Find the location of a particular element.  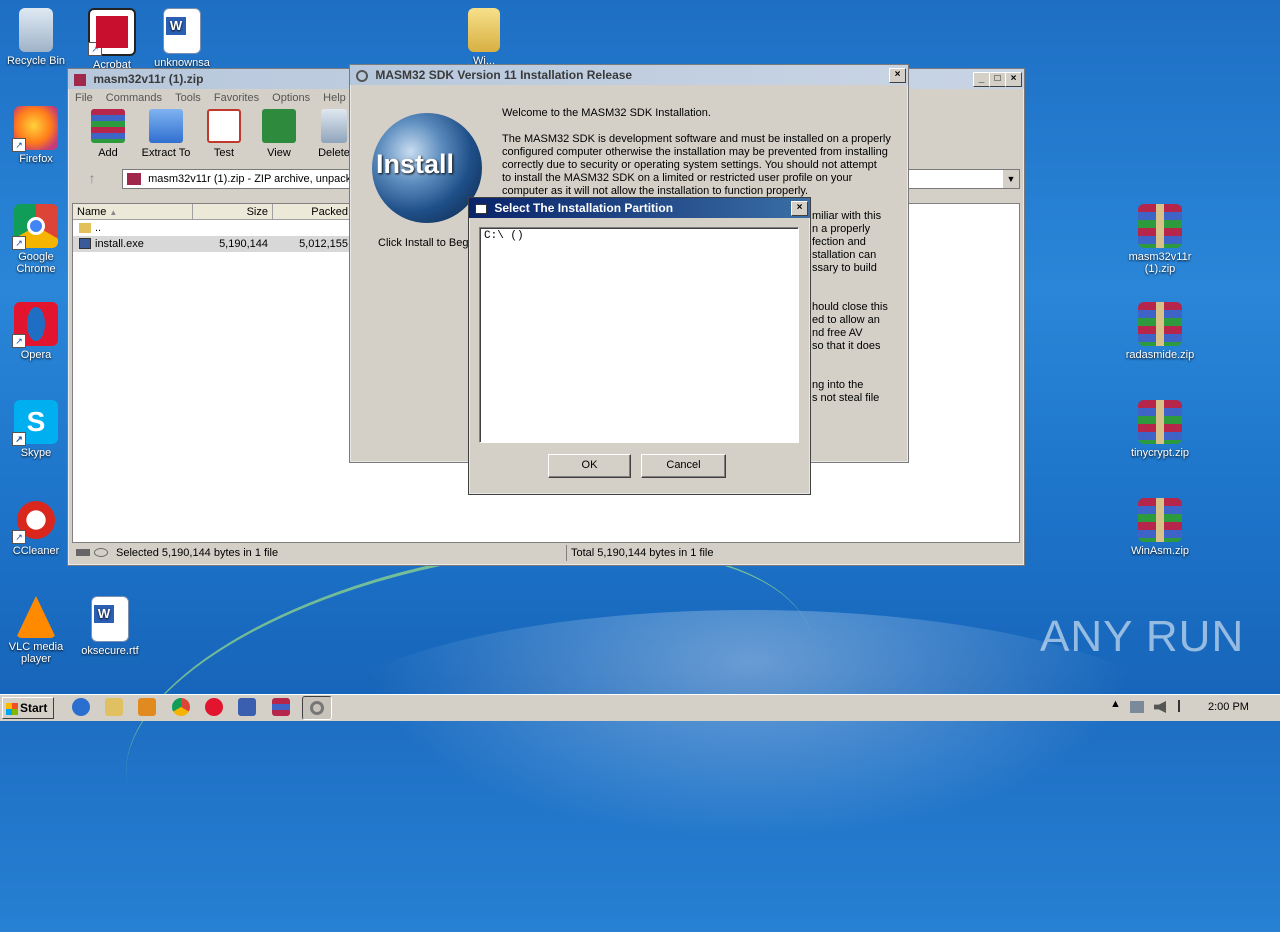

opera-taskbar-icon is located at coordinates (214, 707).